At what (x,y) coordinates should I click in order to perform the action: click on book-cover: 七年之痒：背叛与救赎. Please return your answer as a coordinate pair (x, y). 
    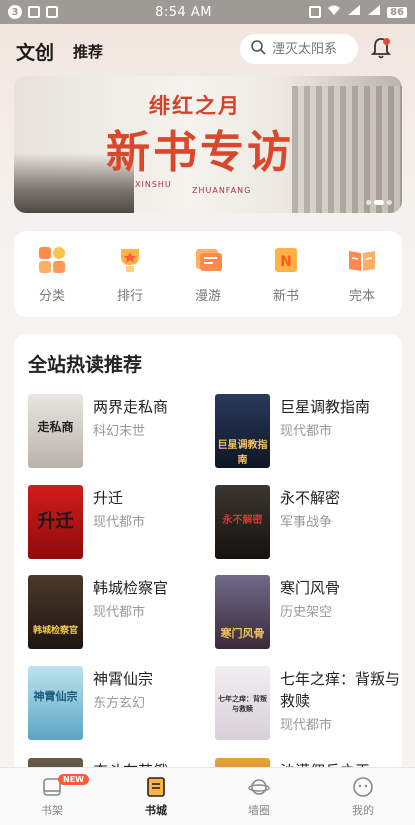
    Looking at the image, I should click on (242, 703).